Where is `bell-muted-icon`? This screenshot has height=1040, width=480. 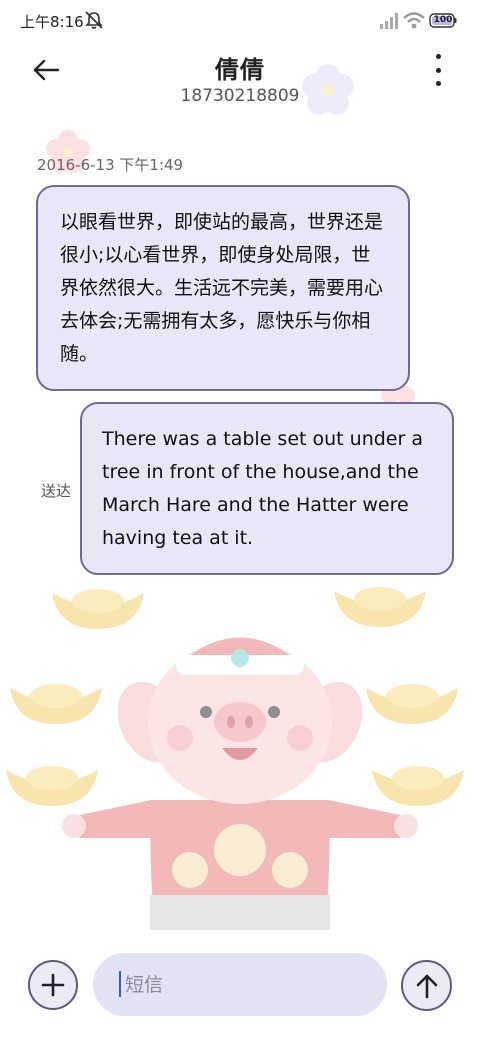 bell-muted-icon is located at coordinates (94, 22).